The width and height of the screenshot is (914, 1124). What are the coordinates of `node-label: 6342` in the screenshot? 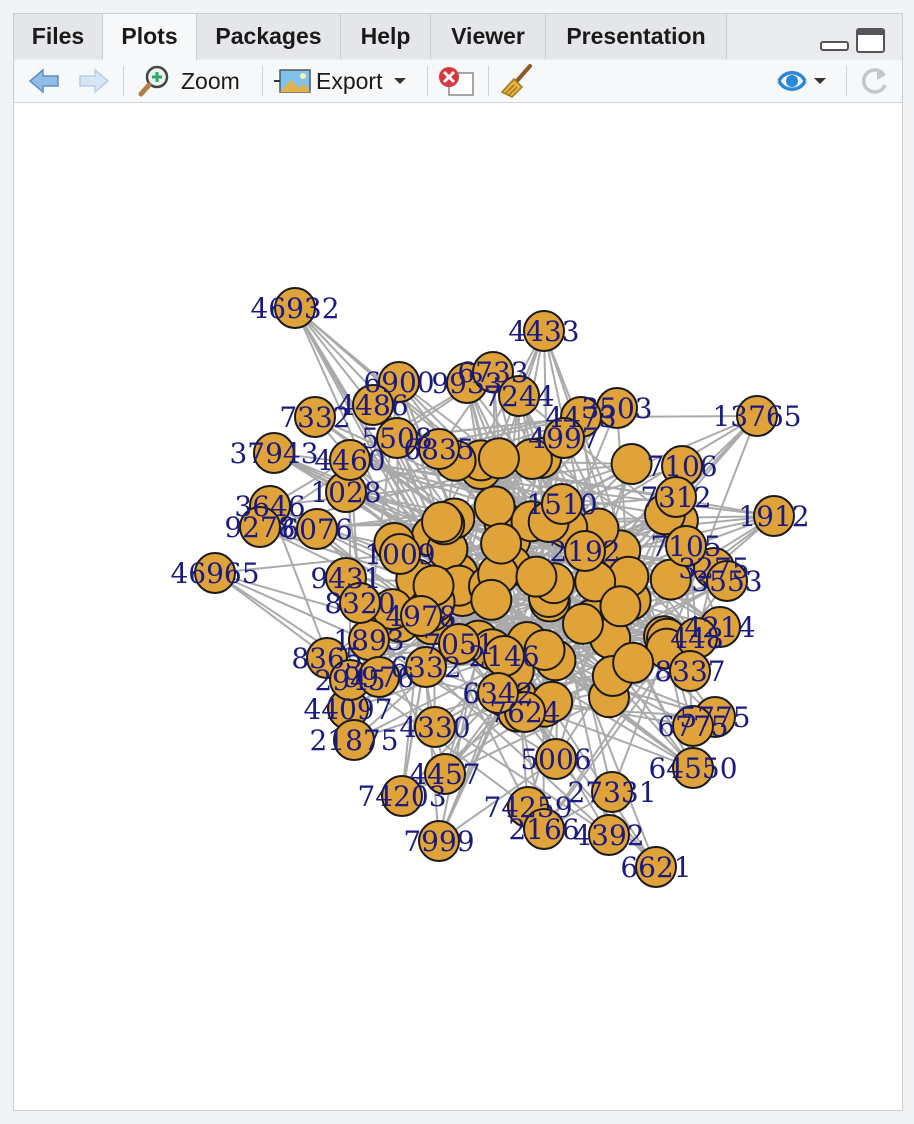 It's located at (497, 693).